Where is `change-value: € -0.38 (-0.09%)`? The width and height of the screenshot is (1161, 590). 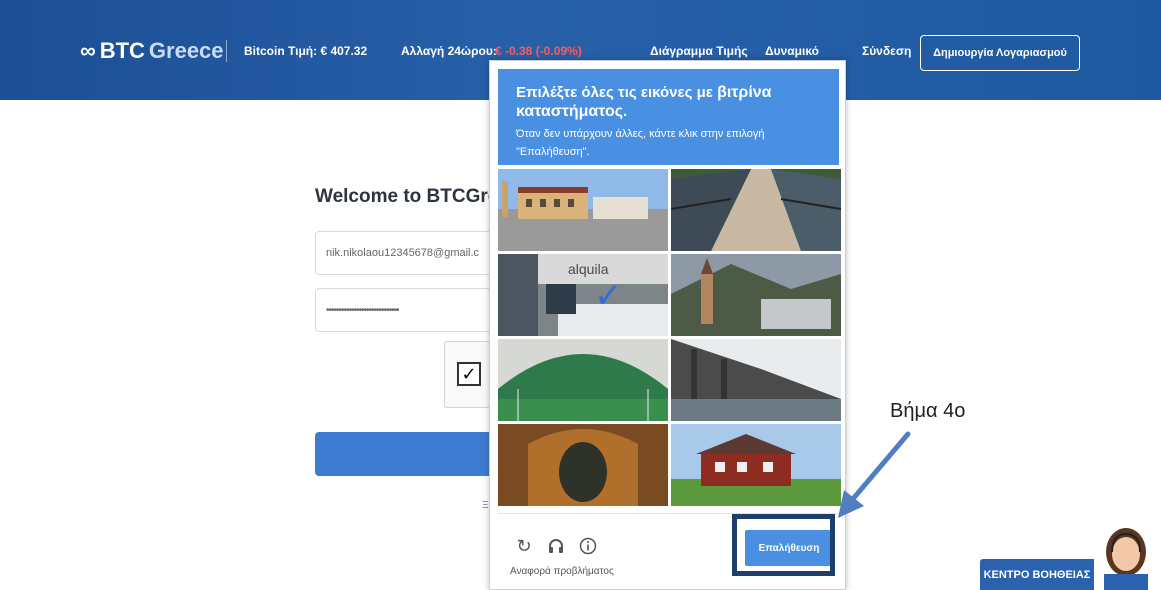
change-value: € -0.38 (-0.09%) is located at coordinates (538, 51).